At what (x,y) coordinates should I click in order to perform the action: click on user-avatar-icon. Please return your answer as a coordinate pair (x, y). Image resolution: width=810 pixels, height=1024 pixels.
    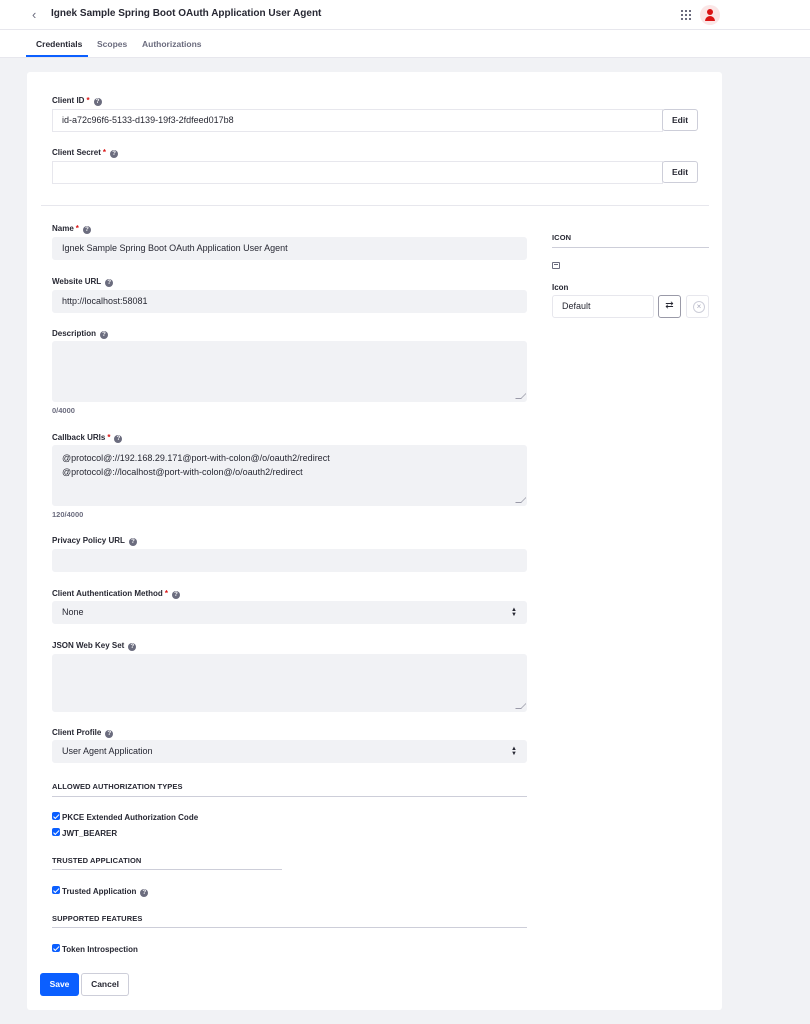
    Looking at the image, I should click on (710, 15).